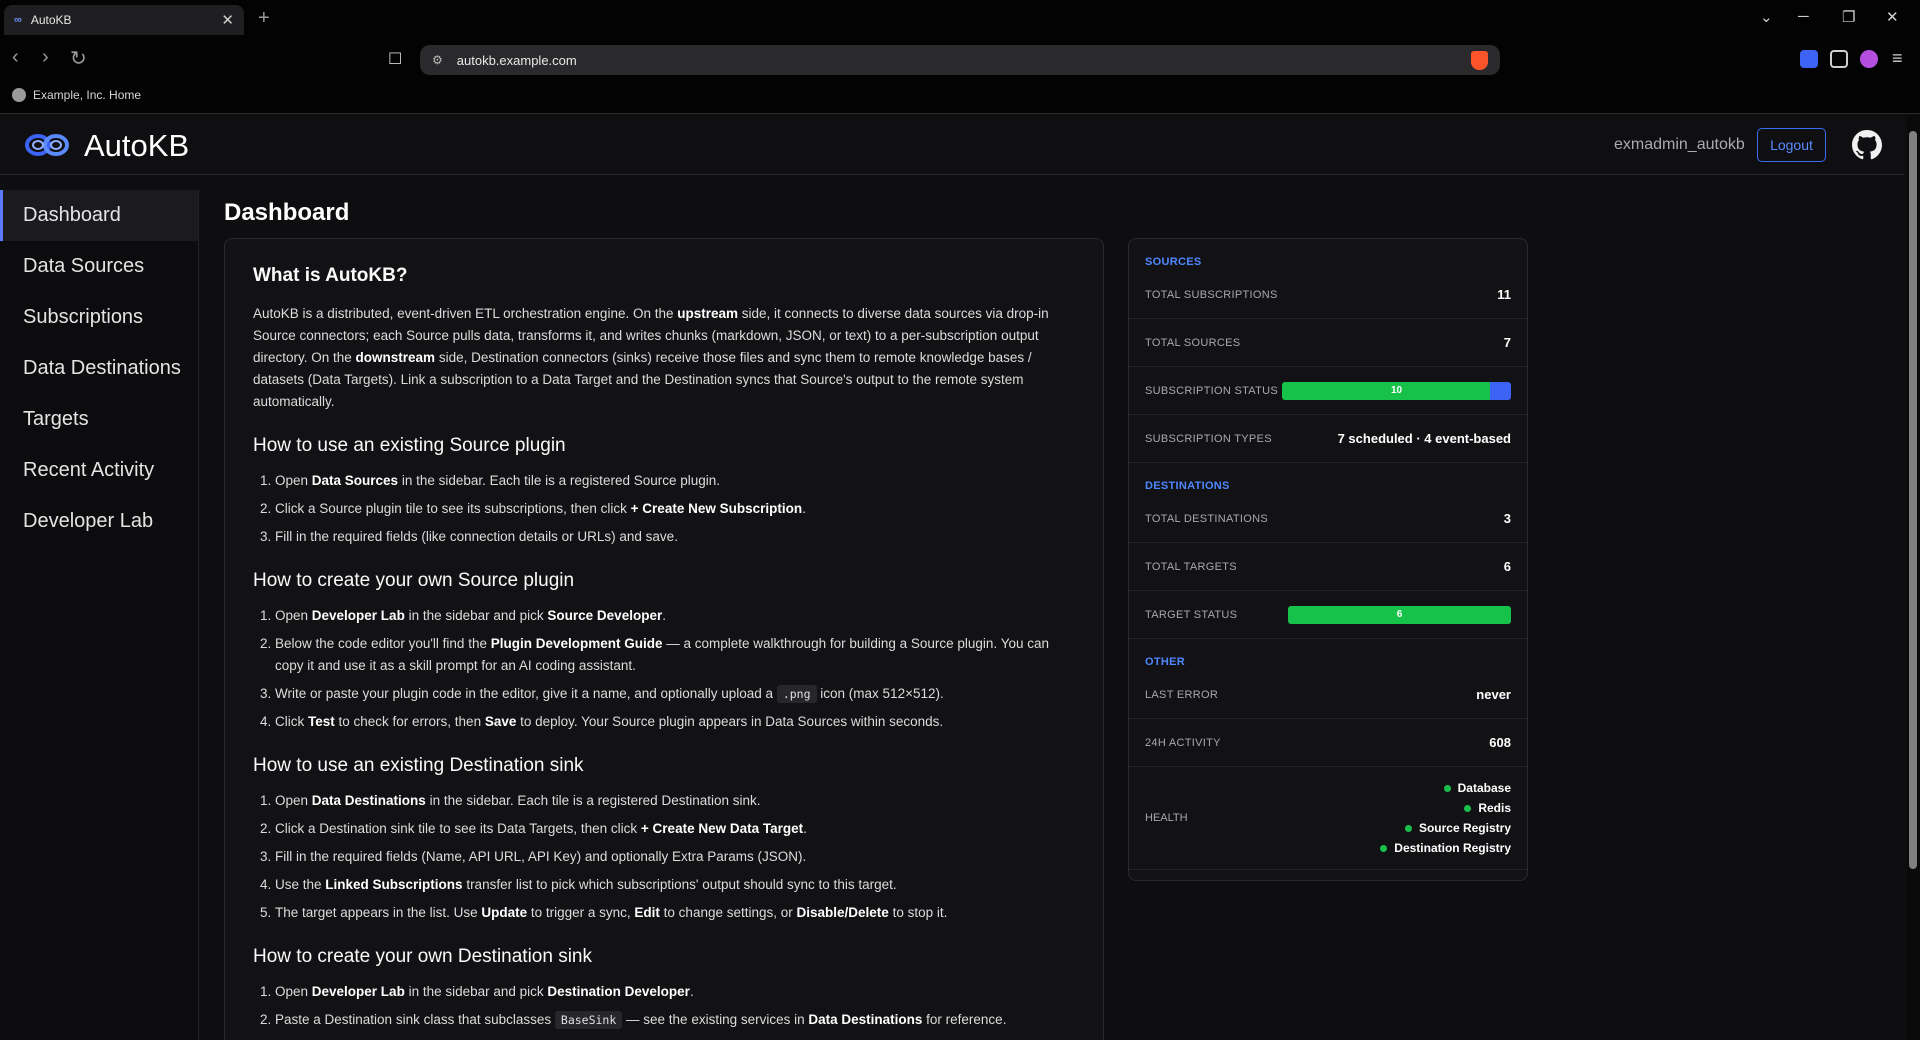  What do you see at coordinates (227, 20) in the screenshot?
I see `tab-close-icon: ✕` at bounding box center [227, 20].